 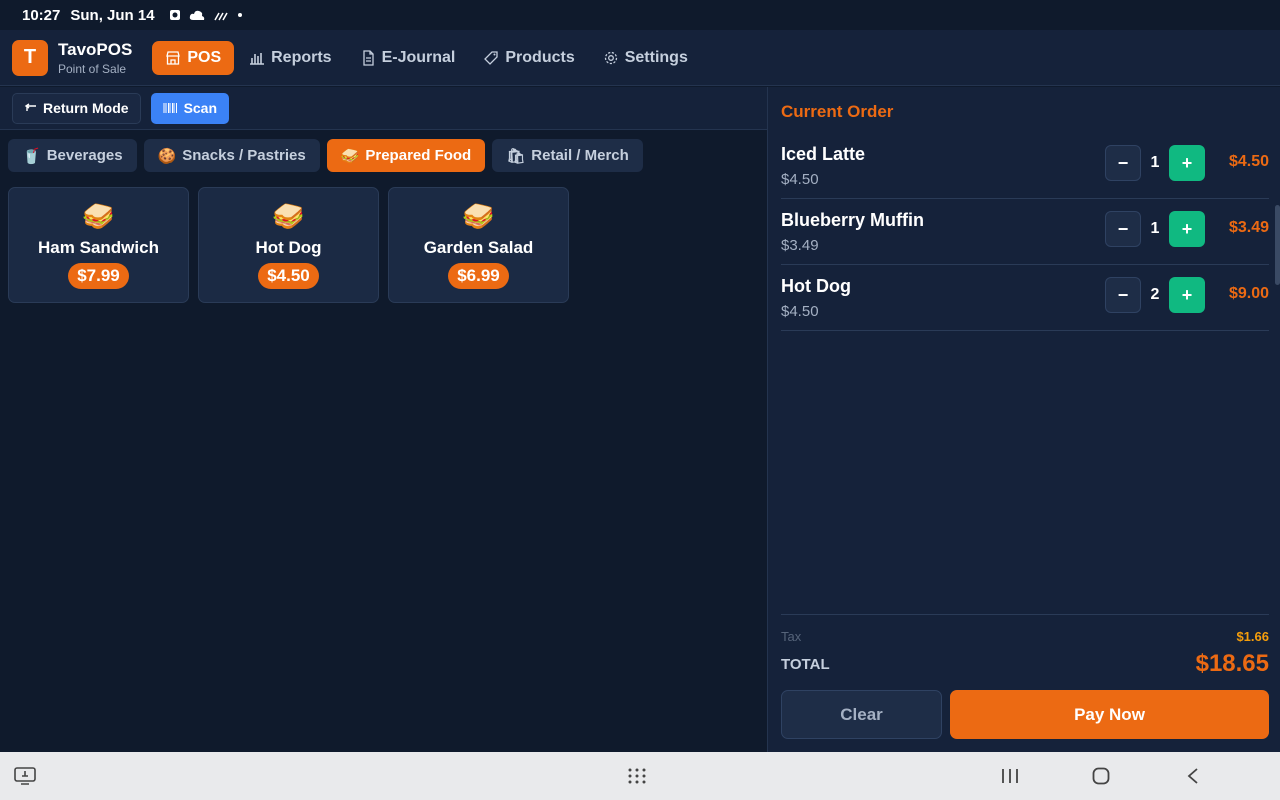 What do you see at coordinates (491, 57) in the screenshot?
I see `tag-icon` at bounding box center [491, 57].